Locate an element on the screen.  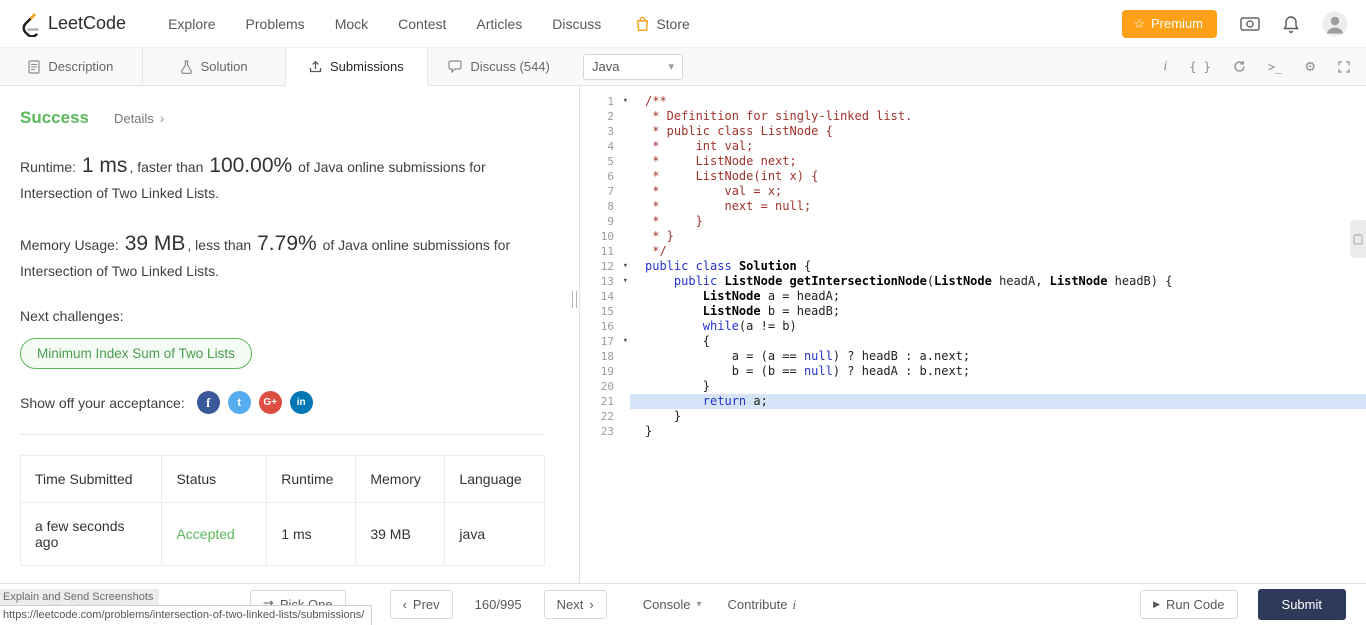
nav-problems: Problems is located at coordinates (275, 24).